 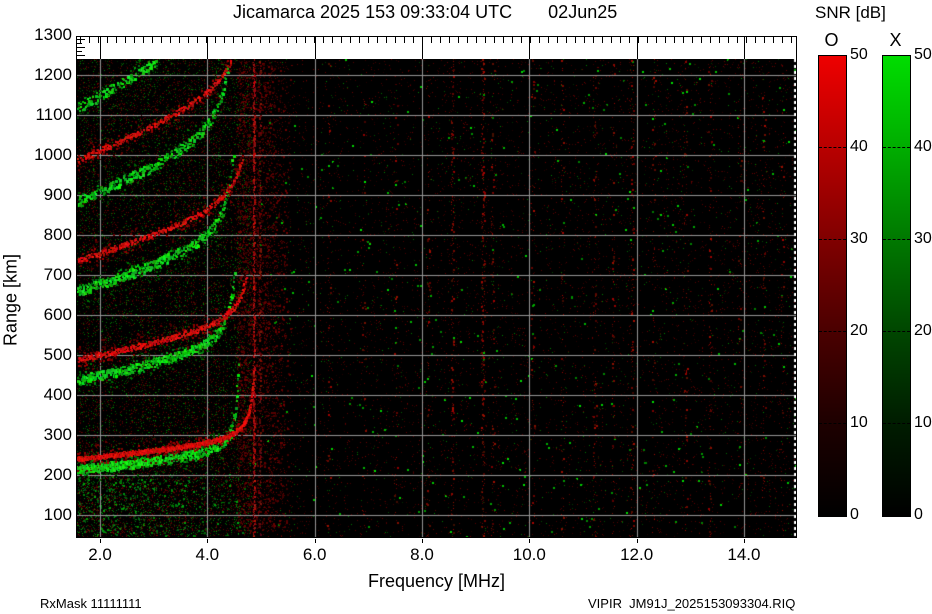 I want to click on x-tick-label: 8.0, so click(x=422, y=554).